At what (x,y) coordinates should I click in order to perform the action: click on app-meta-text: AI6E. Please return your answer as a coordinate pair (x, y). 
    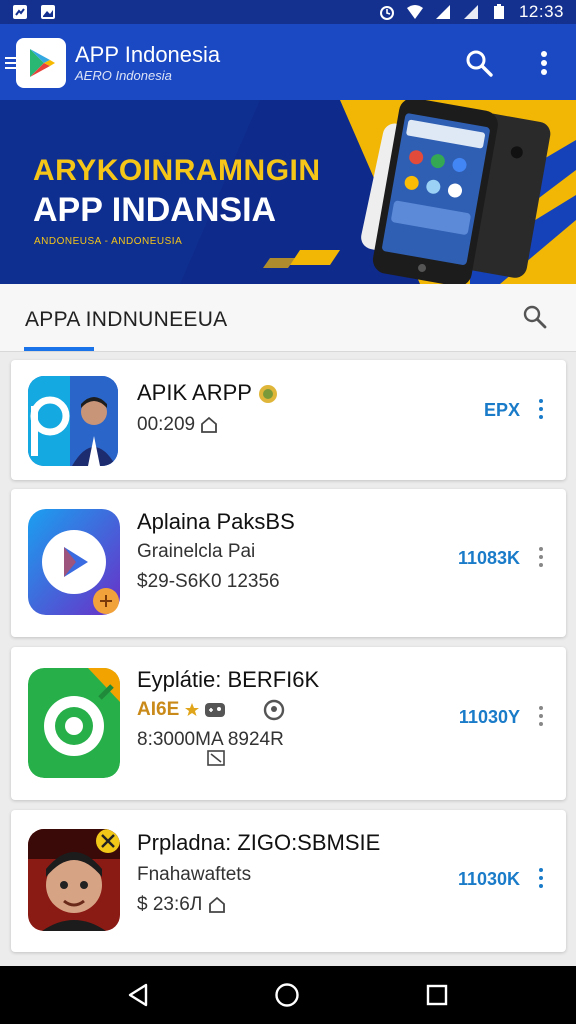
    Looking at the image, I should click on (158, 710).